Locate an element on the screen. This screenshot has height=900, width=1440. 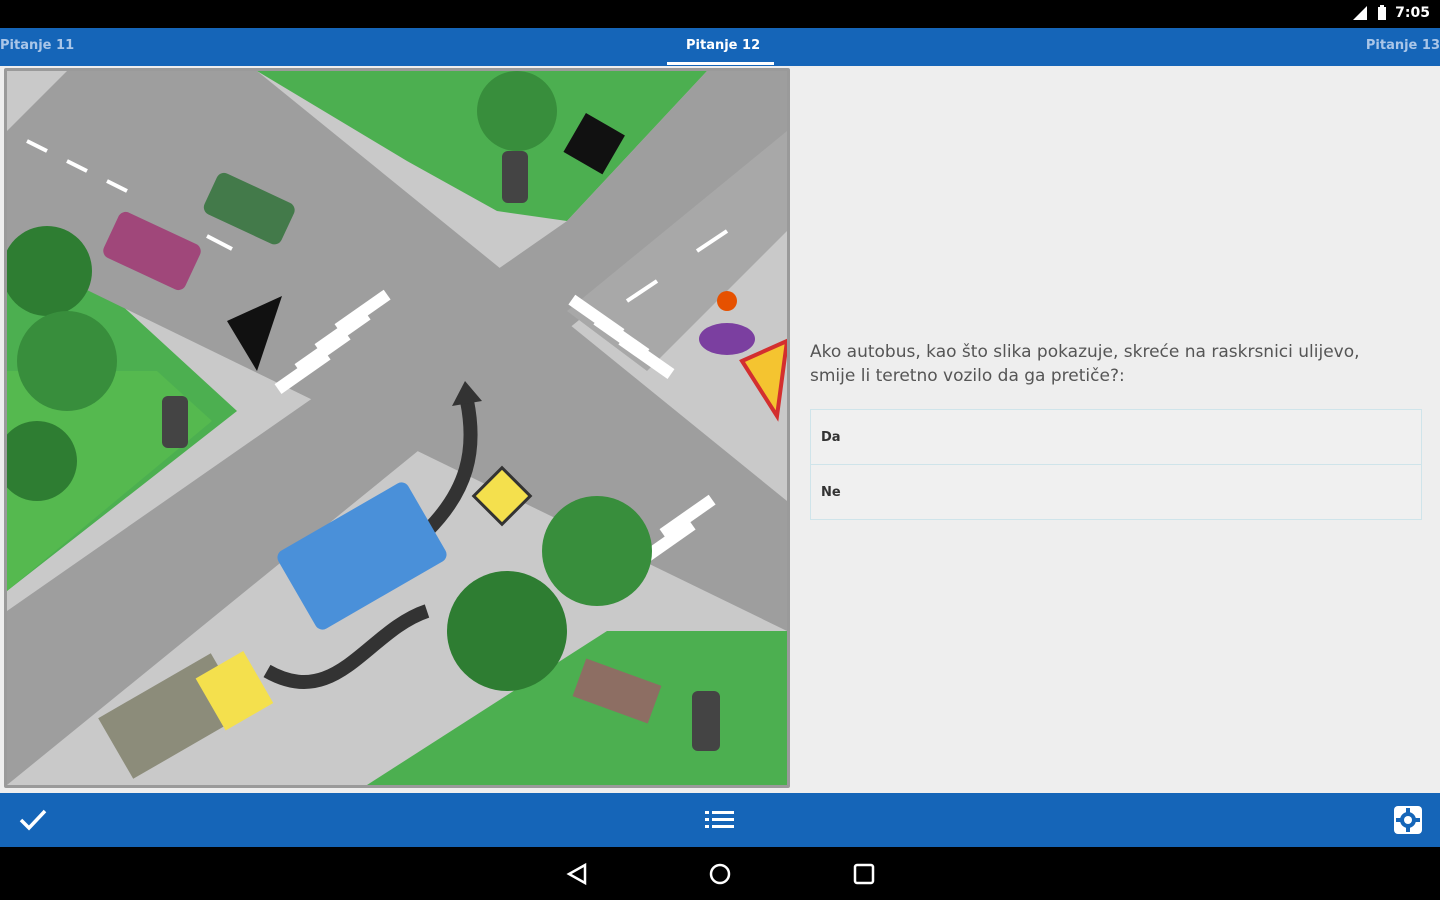
nav-recents-button is located at coordinates (864, 876).